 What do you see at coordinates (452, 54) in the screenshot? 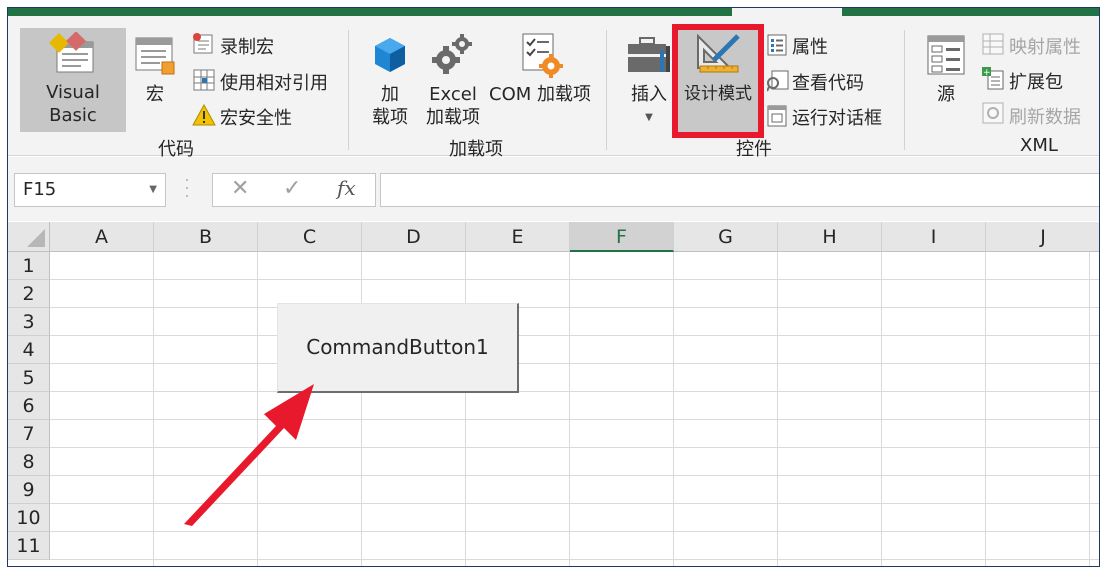
I see `gear-icon` at bounding box center [452, 54].